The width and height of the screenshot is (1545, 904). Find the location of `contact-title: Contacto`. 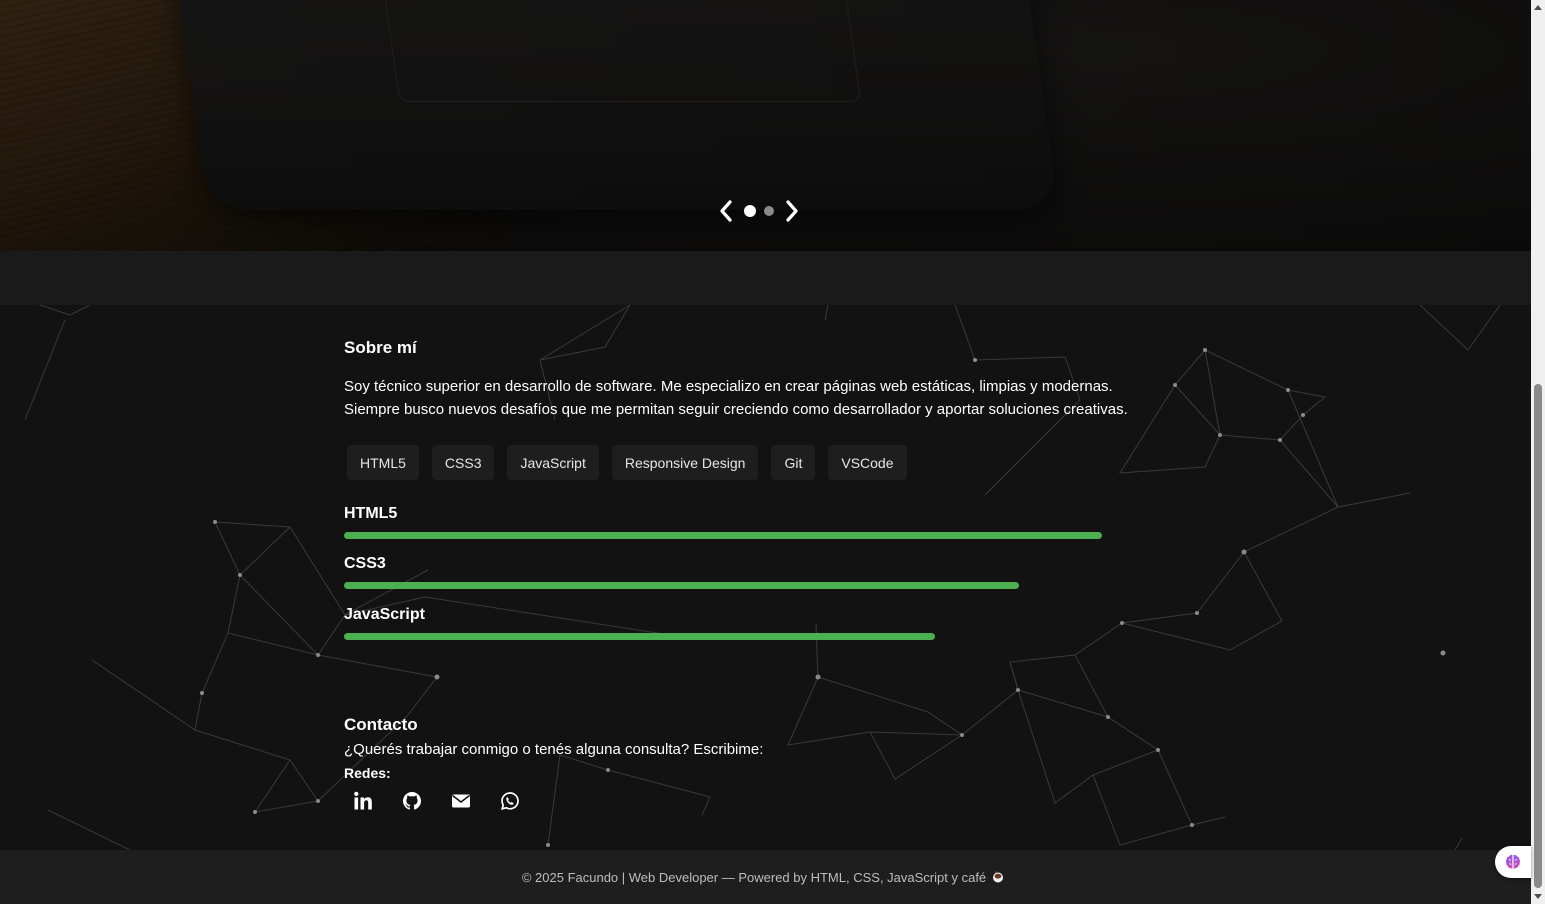

contact-title: Contacto is located at coordinates (381, 724).